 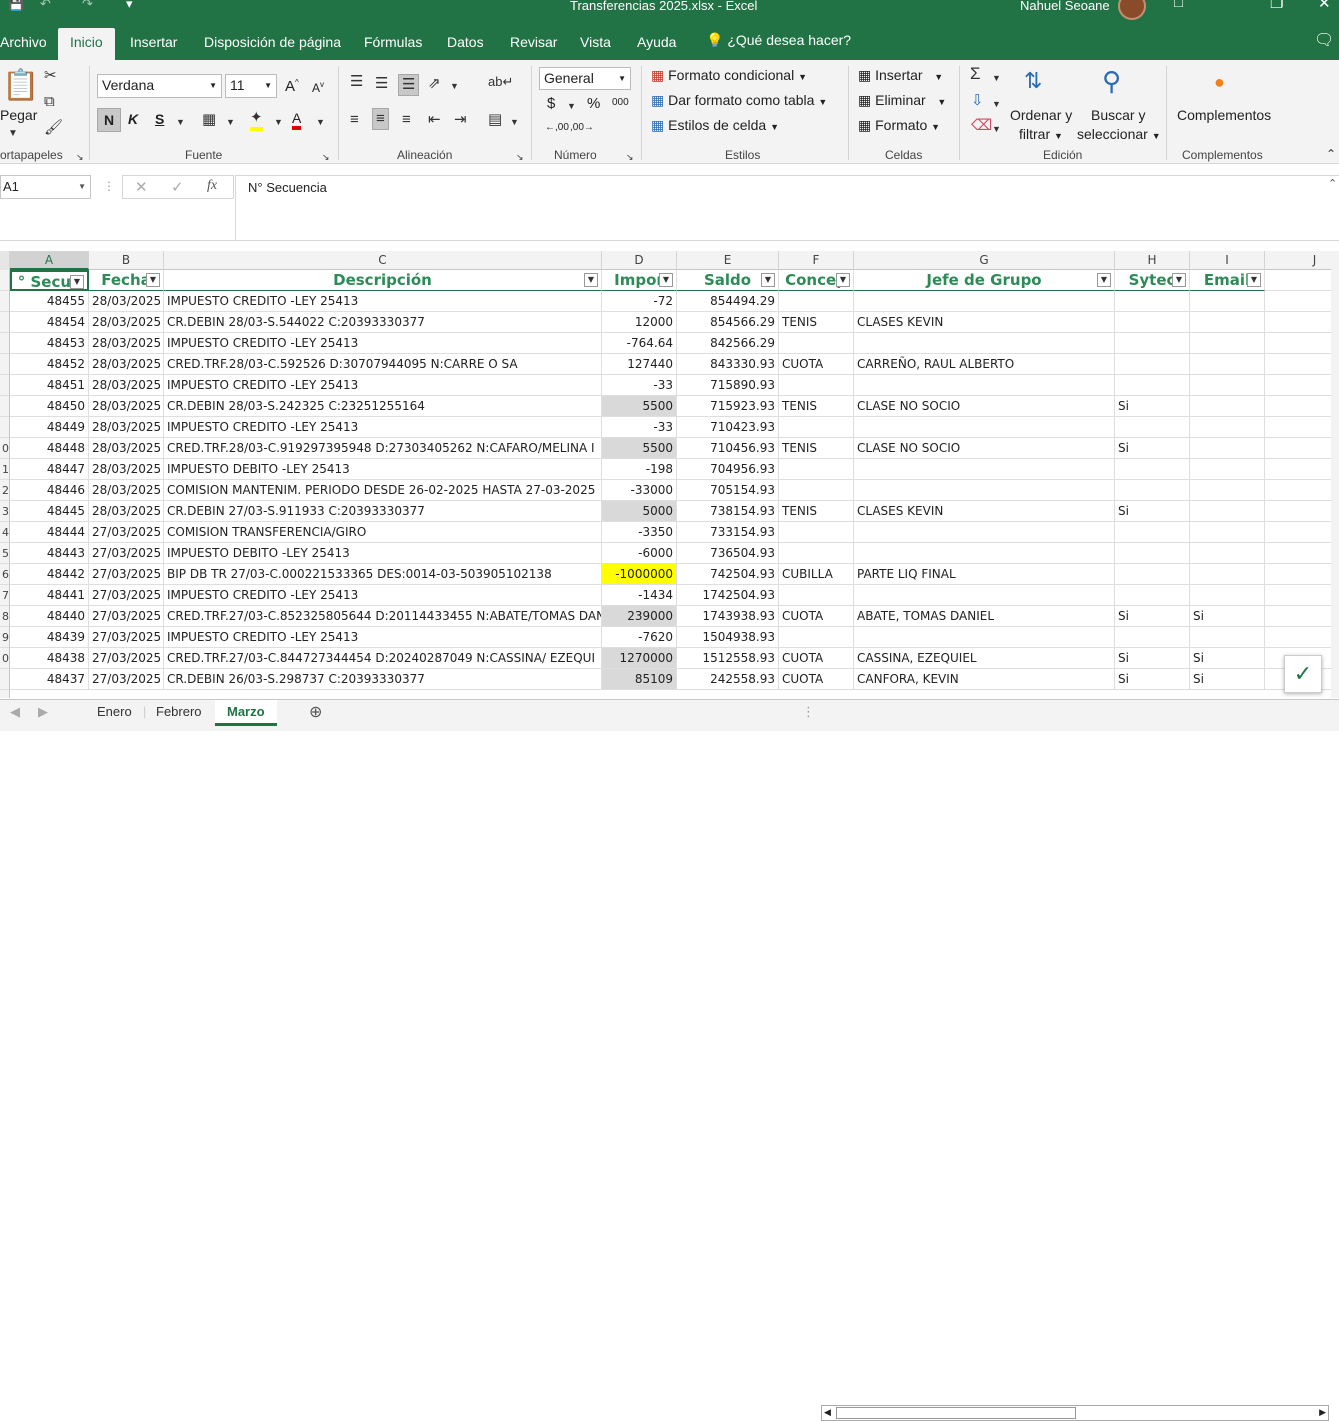 I want to click on cell-seq: 48437, so click(x=49, y=679).